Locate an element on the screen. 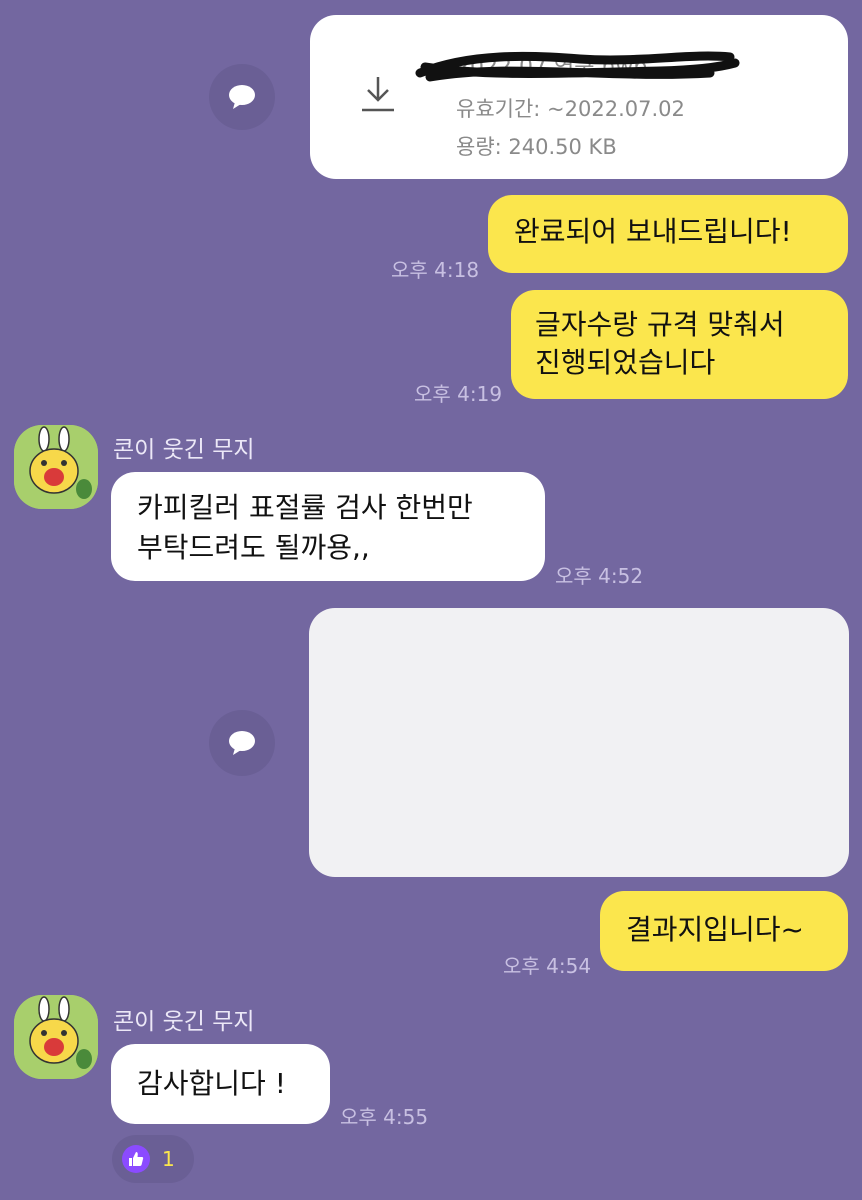 The width and height of the screenshot is (862, 1200). message-time: 오후 4:55 is located at coordinates (384, 1117).